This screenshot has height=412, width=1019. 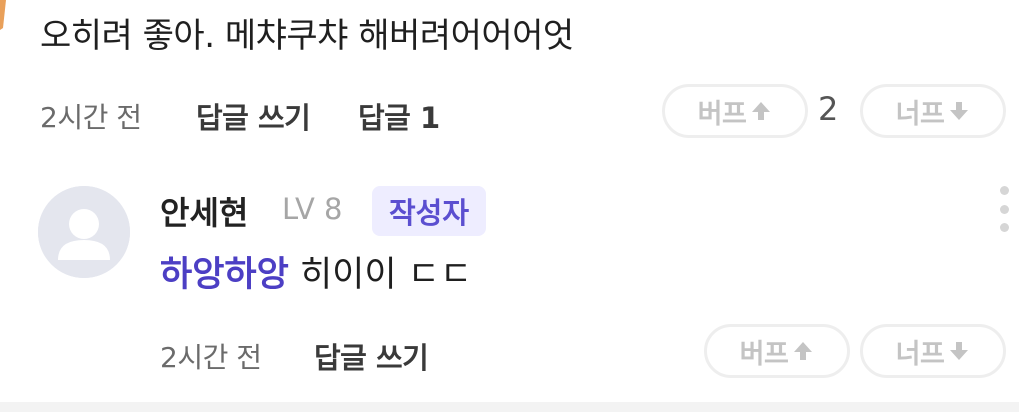 I want to click on edge-fragment, so click(x=3, y=15).